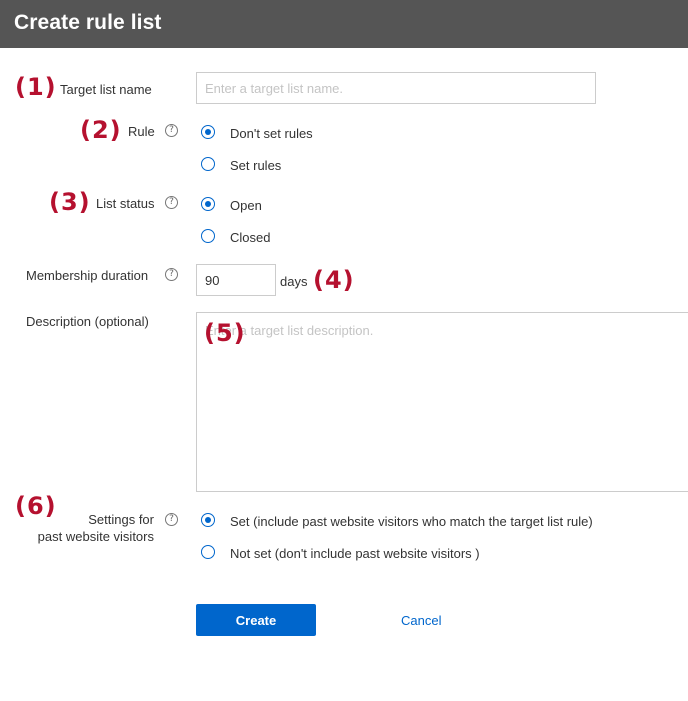 The height and width of the screenshot is (701, 688). I want to click on marker-1: (1), so click(36, 87).